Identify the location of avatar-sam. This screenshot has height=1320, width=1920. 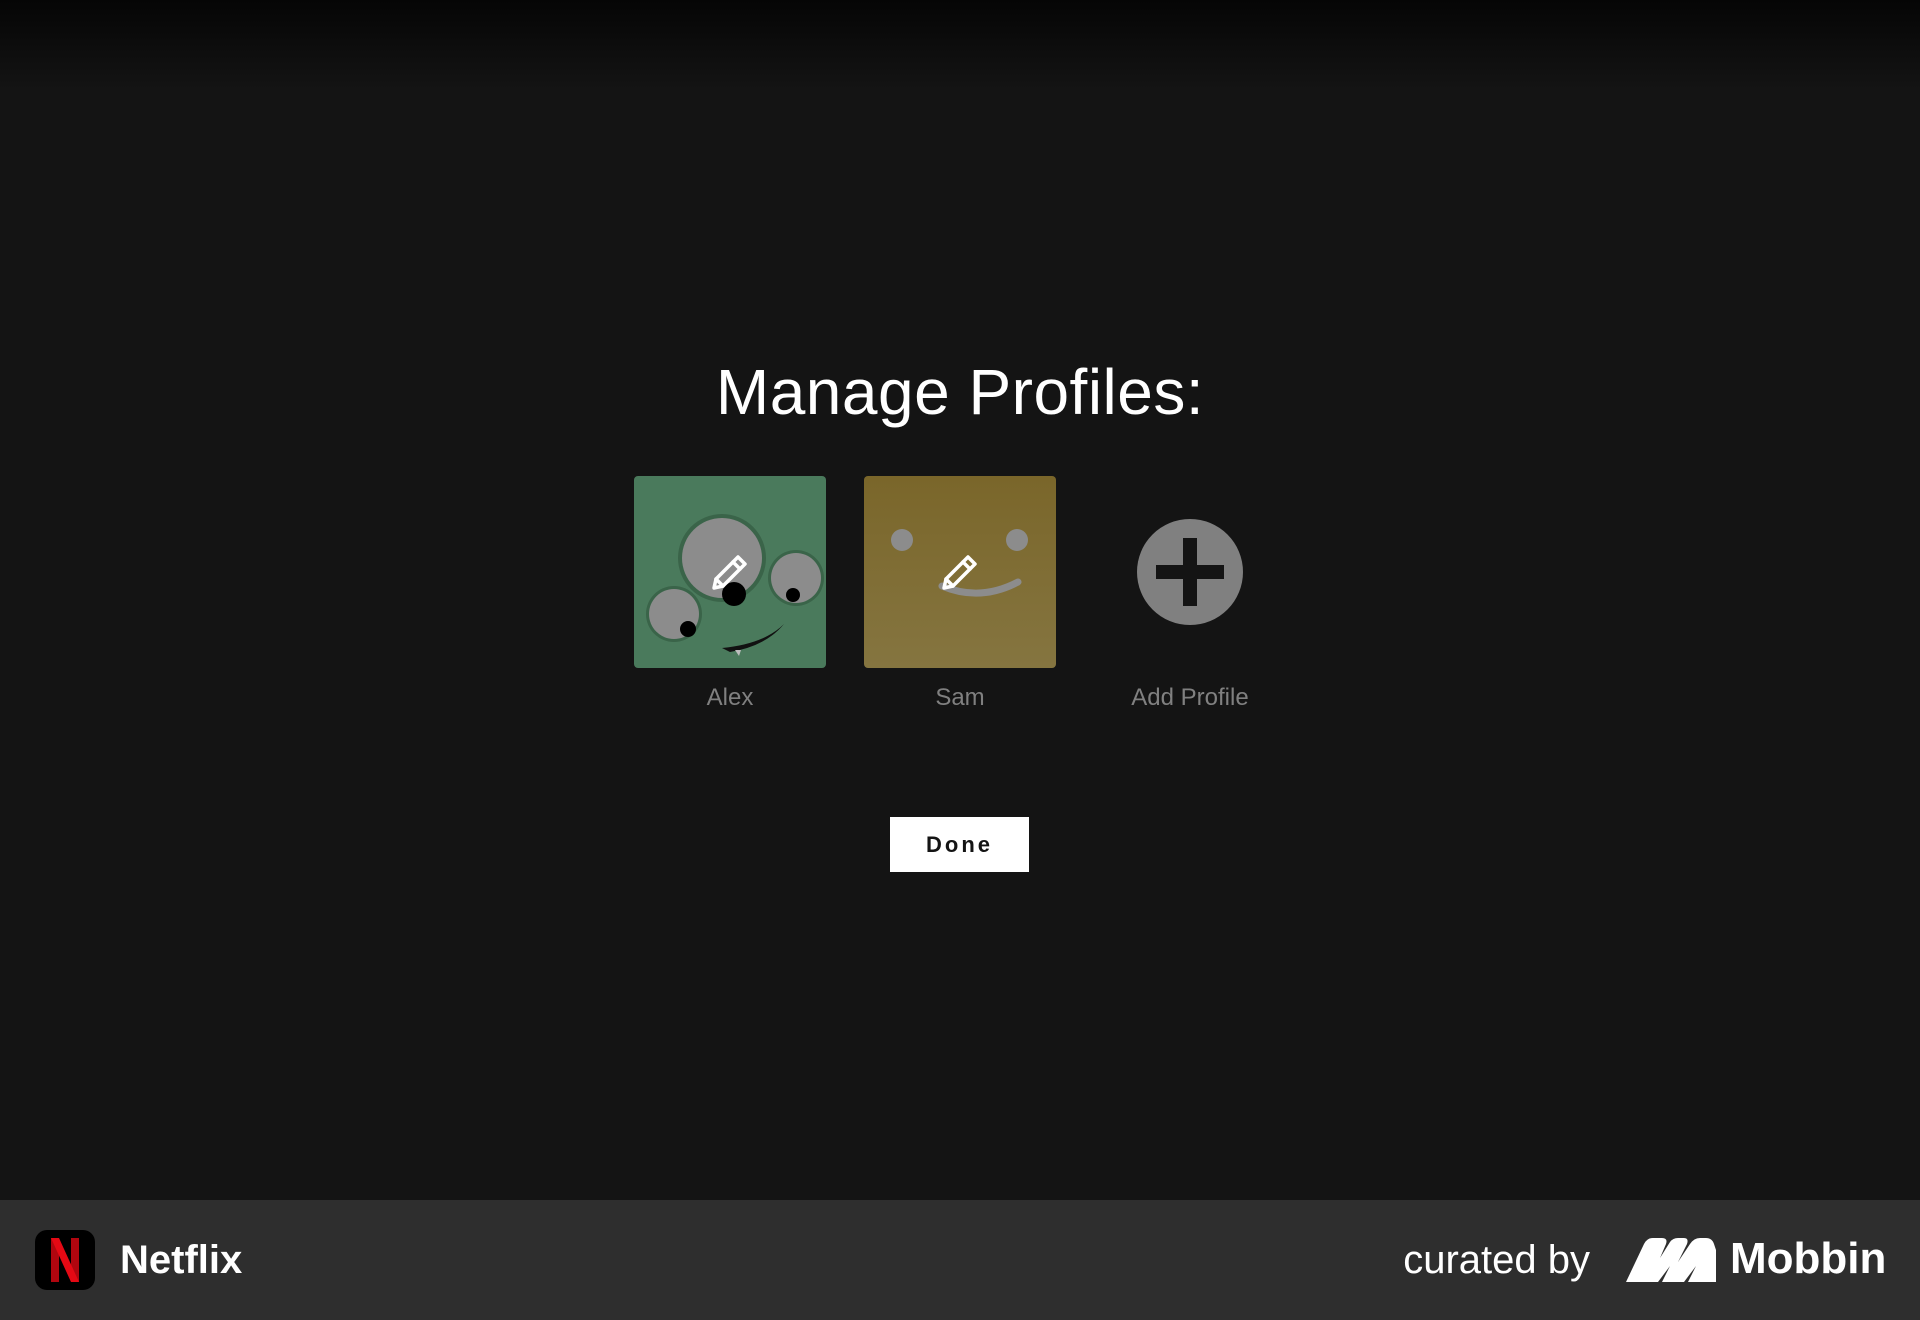
(960, 572).